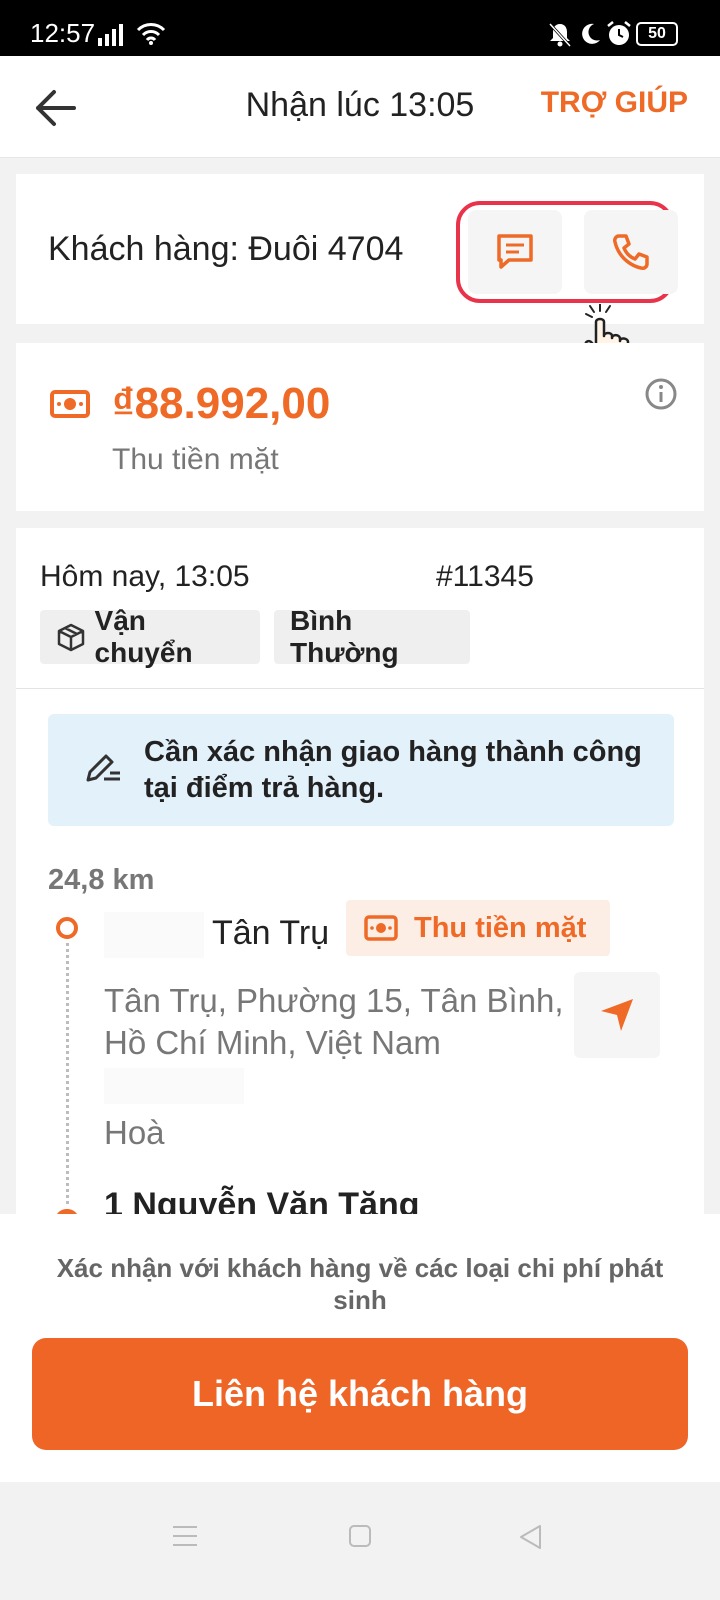 The image size is (720, 1600). I want to click on customer-card: Khách hàng: Đuôi 4704, so click(360, 249).